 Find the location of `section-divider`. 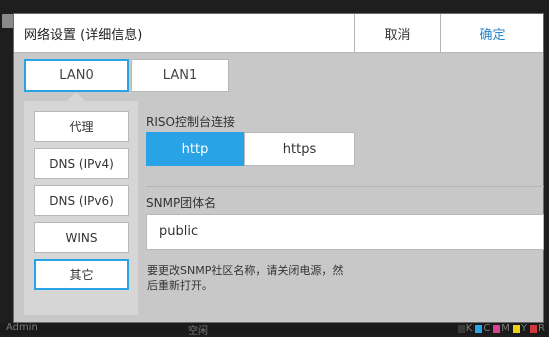

section-divider is located at coordinates (345, 186).